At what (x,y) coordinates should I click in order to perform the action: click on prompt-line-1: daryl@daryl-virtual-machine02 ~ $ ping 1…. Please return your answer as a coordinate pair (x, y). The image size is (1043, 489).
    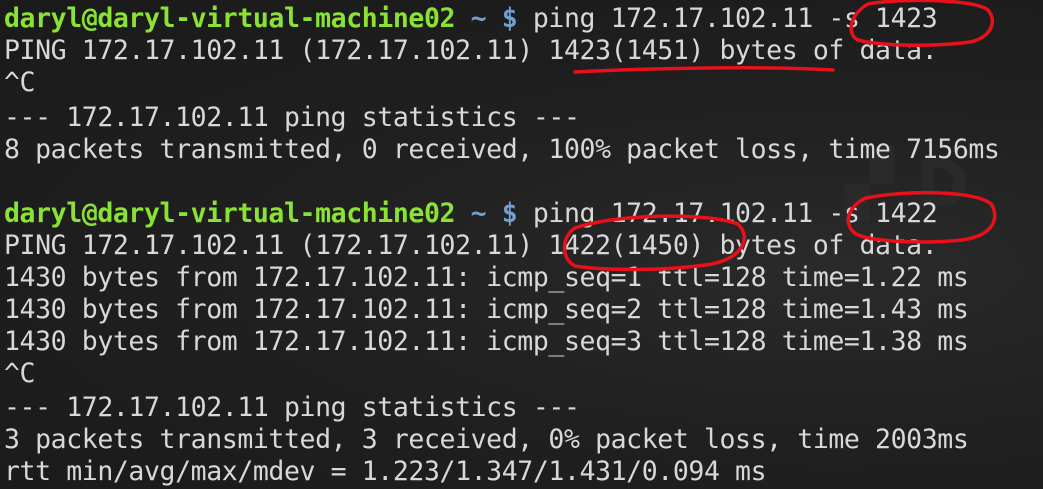
    Looking at the image, I should click on (471, 19).